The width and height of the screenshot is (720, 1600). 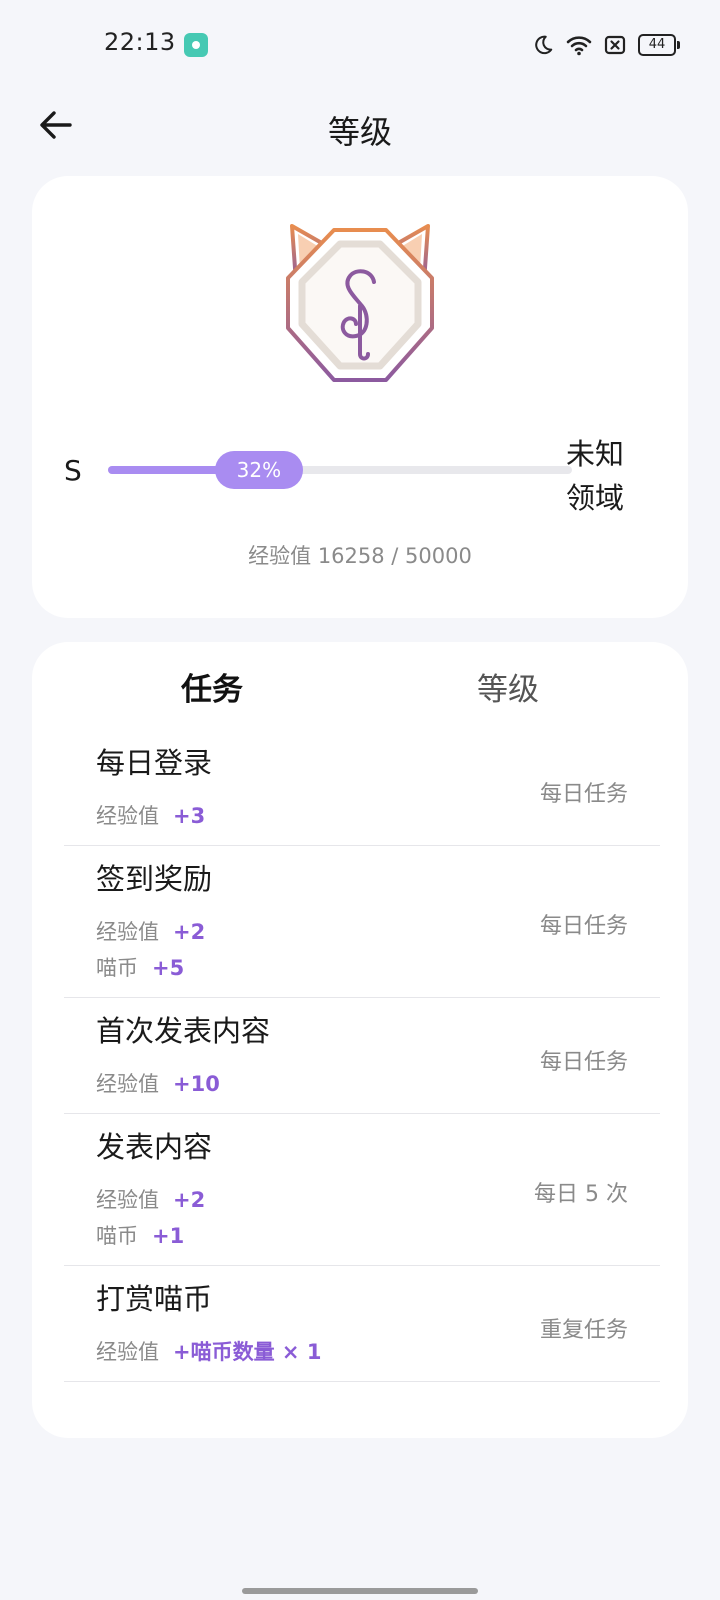 What do you see at coordinates (583, 1330) in the screenshot?
I see `task-frequency: 重复任务` at bounding box center [583, 1330].